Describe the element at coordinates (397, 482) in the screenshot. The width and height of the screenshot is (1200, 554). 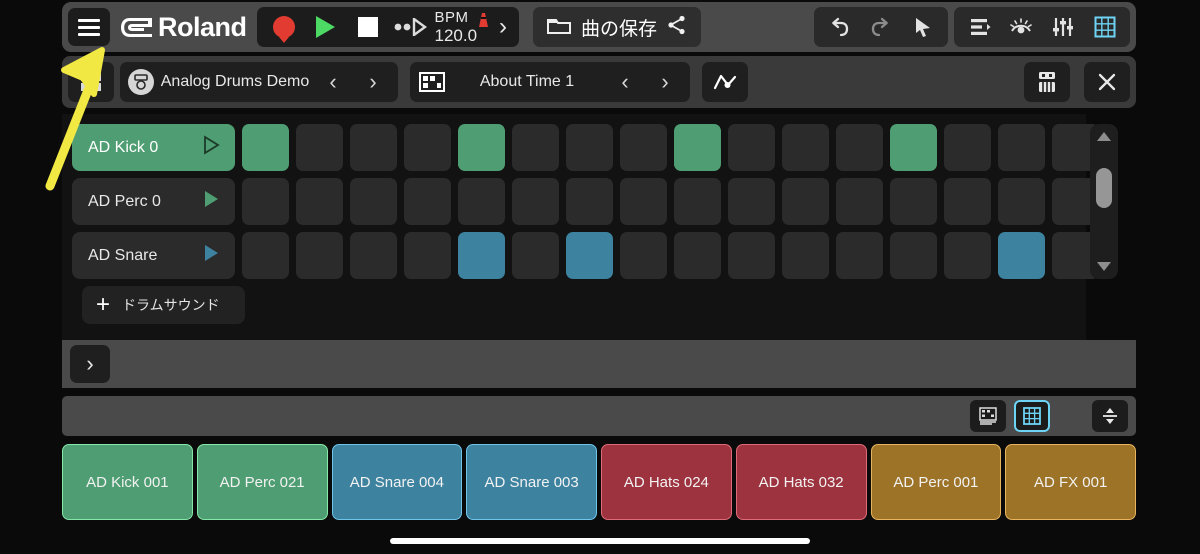
I see `sound-pad: AD Snare 004` at that location.